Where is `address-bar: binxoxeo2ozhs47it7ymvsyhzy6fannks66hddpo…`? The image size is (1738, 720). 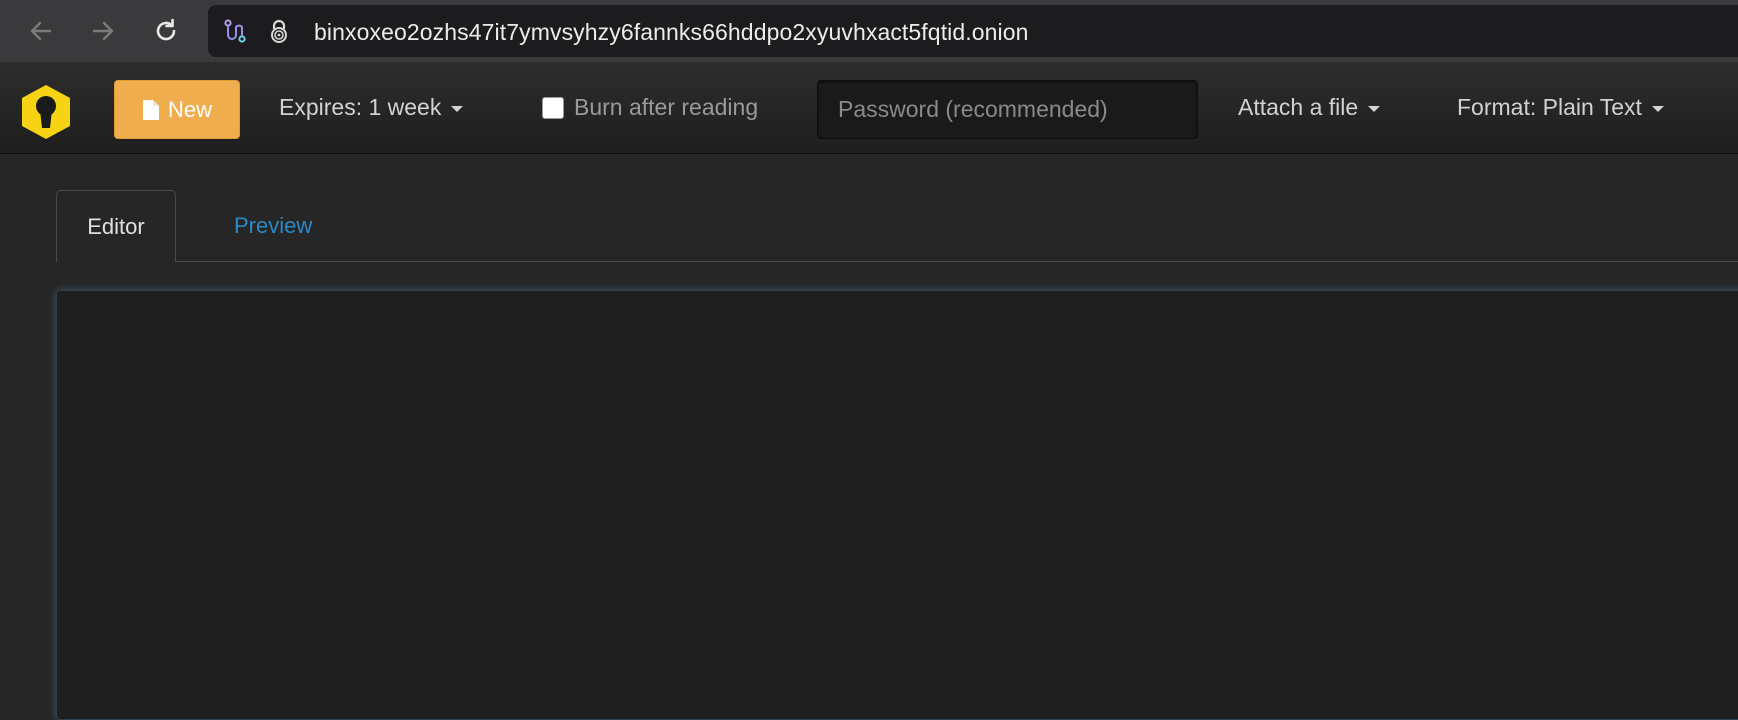
address-bar: binxoxeo2ozhs47it7ymvsyhzy6fannks66hddpo… is located at coordinates (973, 31).